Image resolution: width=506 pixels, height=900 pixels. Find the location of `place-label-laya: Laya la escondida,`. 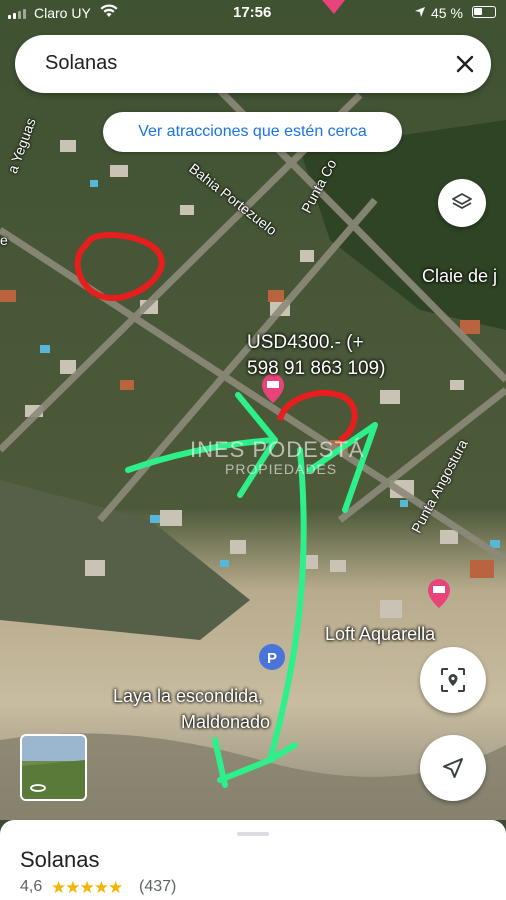

place-label-laya: Laya la escondida, is located at coordinates (188, 696).